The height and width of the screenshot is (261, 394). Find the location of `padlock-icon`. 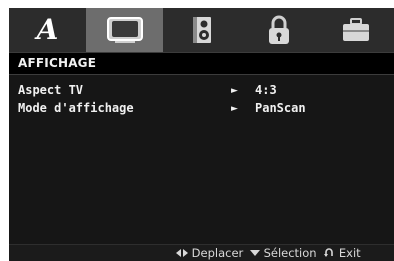

padlock-icon is located at coordinates (279, 30).